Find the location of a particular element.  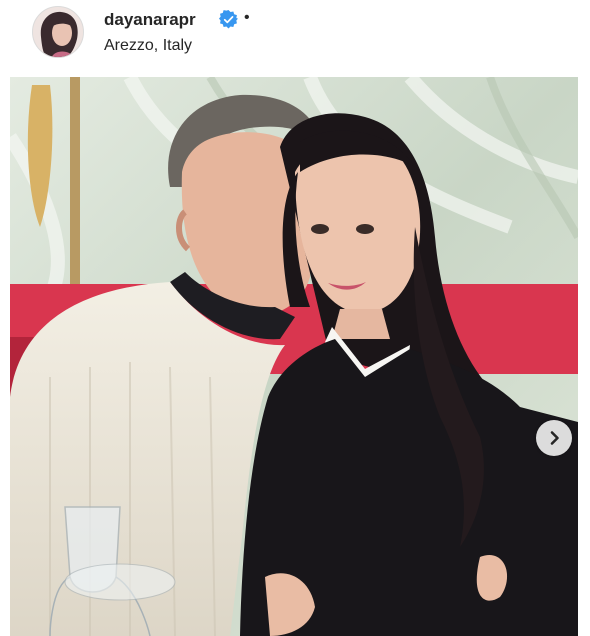

verified-badge-icon is located at coordinates (228, 19).